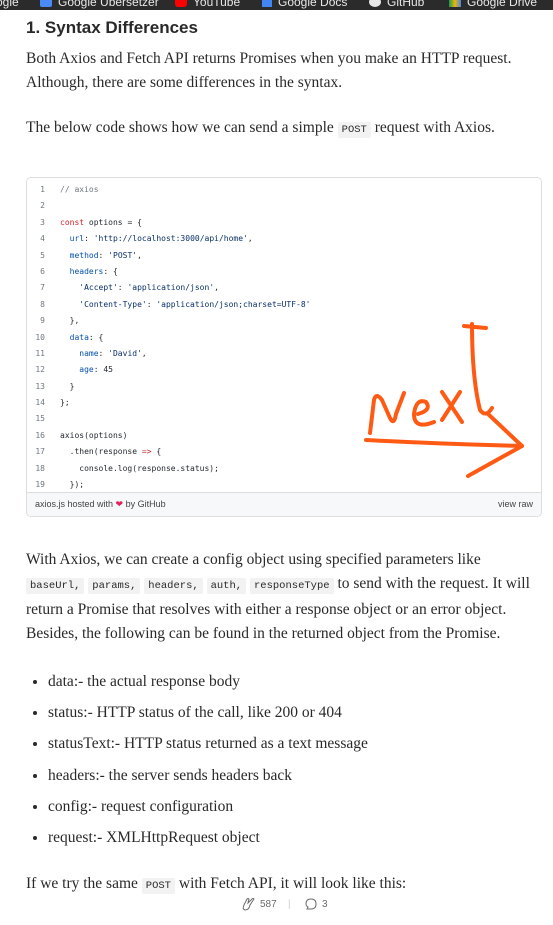 Image resolution: width=553 pixels, height=925 pixels. I want to click on text-span: with Fetch API, it will look like this:, so click(291, 883).